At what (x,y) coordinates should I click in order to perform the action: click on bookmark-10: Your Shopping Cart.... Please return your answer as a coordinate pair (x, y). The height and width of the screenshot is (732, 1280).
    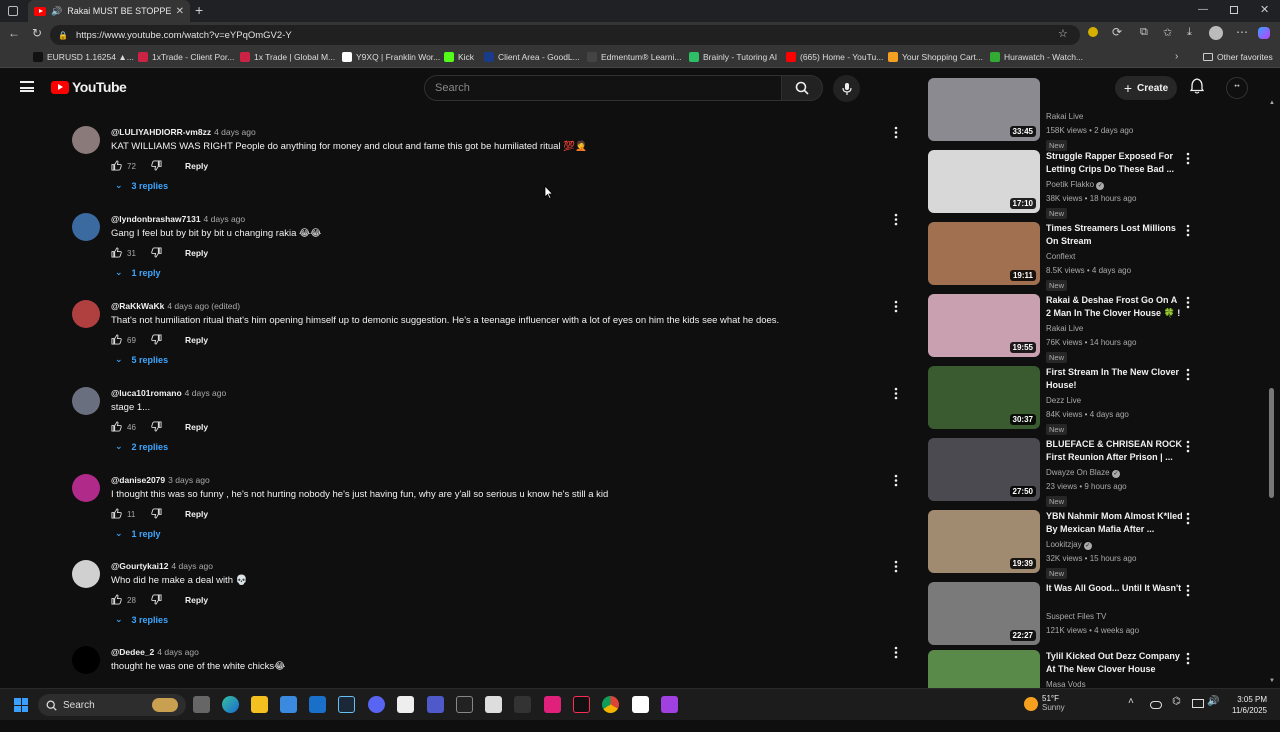
    Looking at the image, I should click on (935, 57).